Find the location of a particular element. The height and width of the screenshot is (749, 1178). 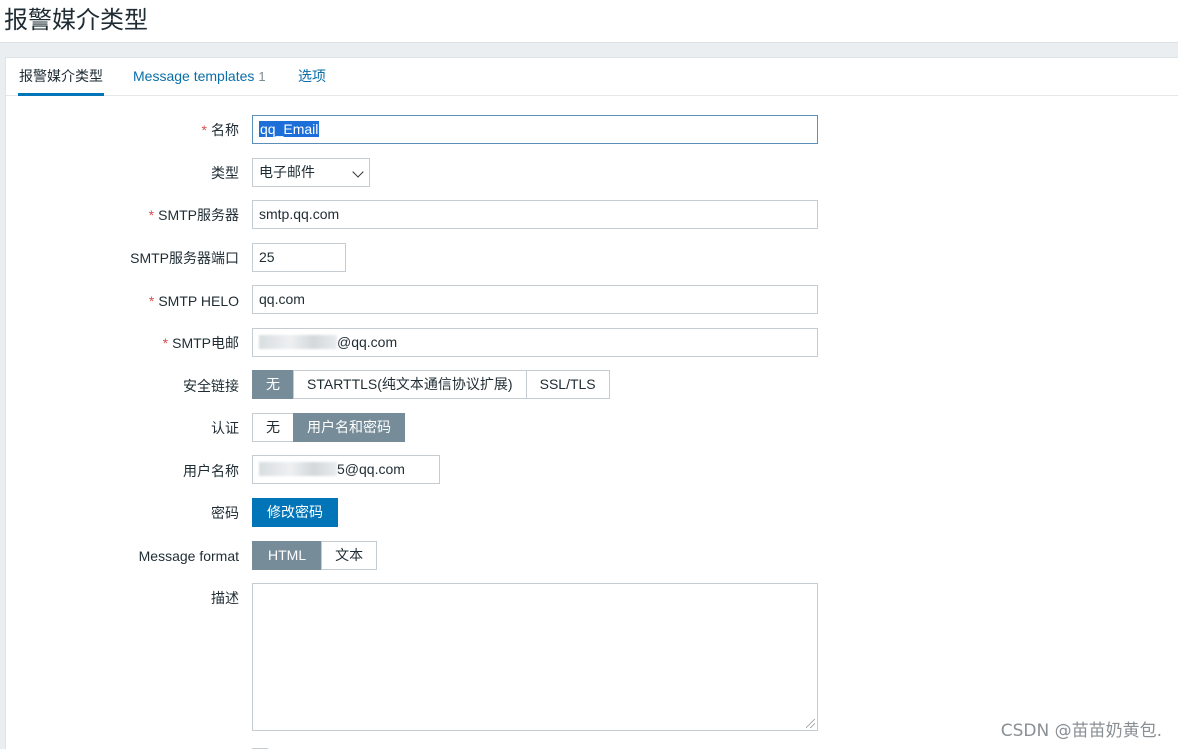

smtp-helo-value: qq.com is located at coordinates (282, 299).